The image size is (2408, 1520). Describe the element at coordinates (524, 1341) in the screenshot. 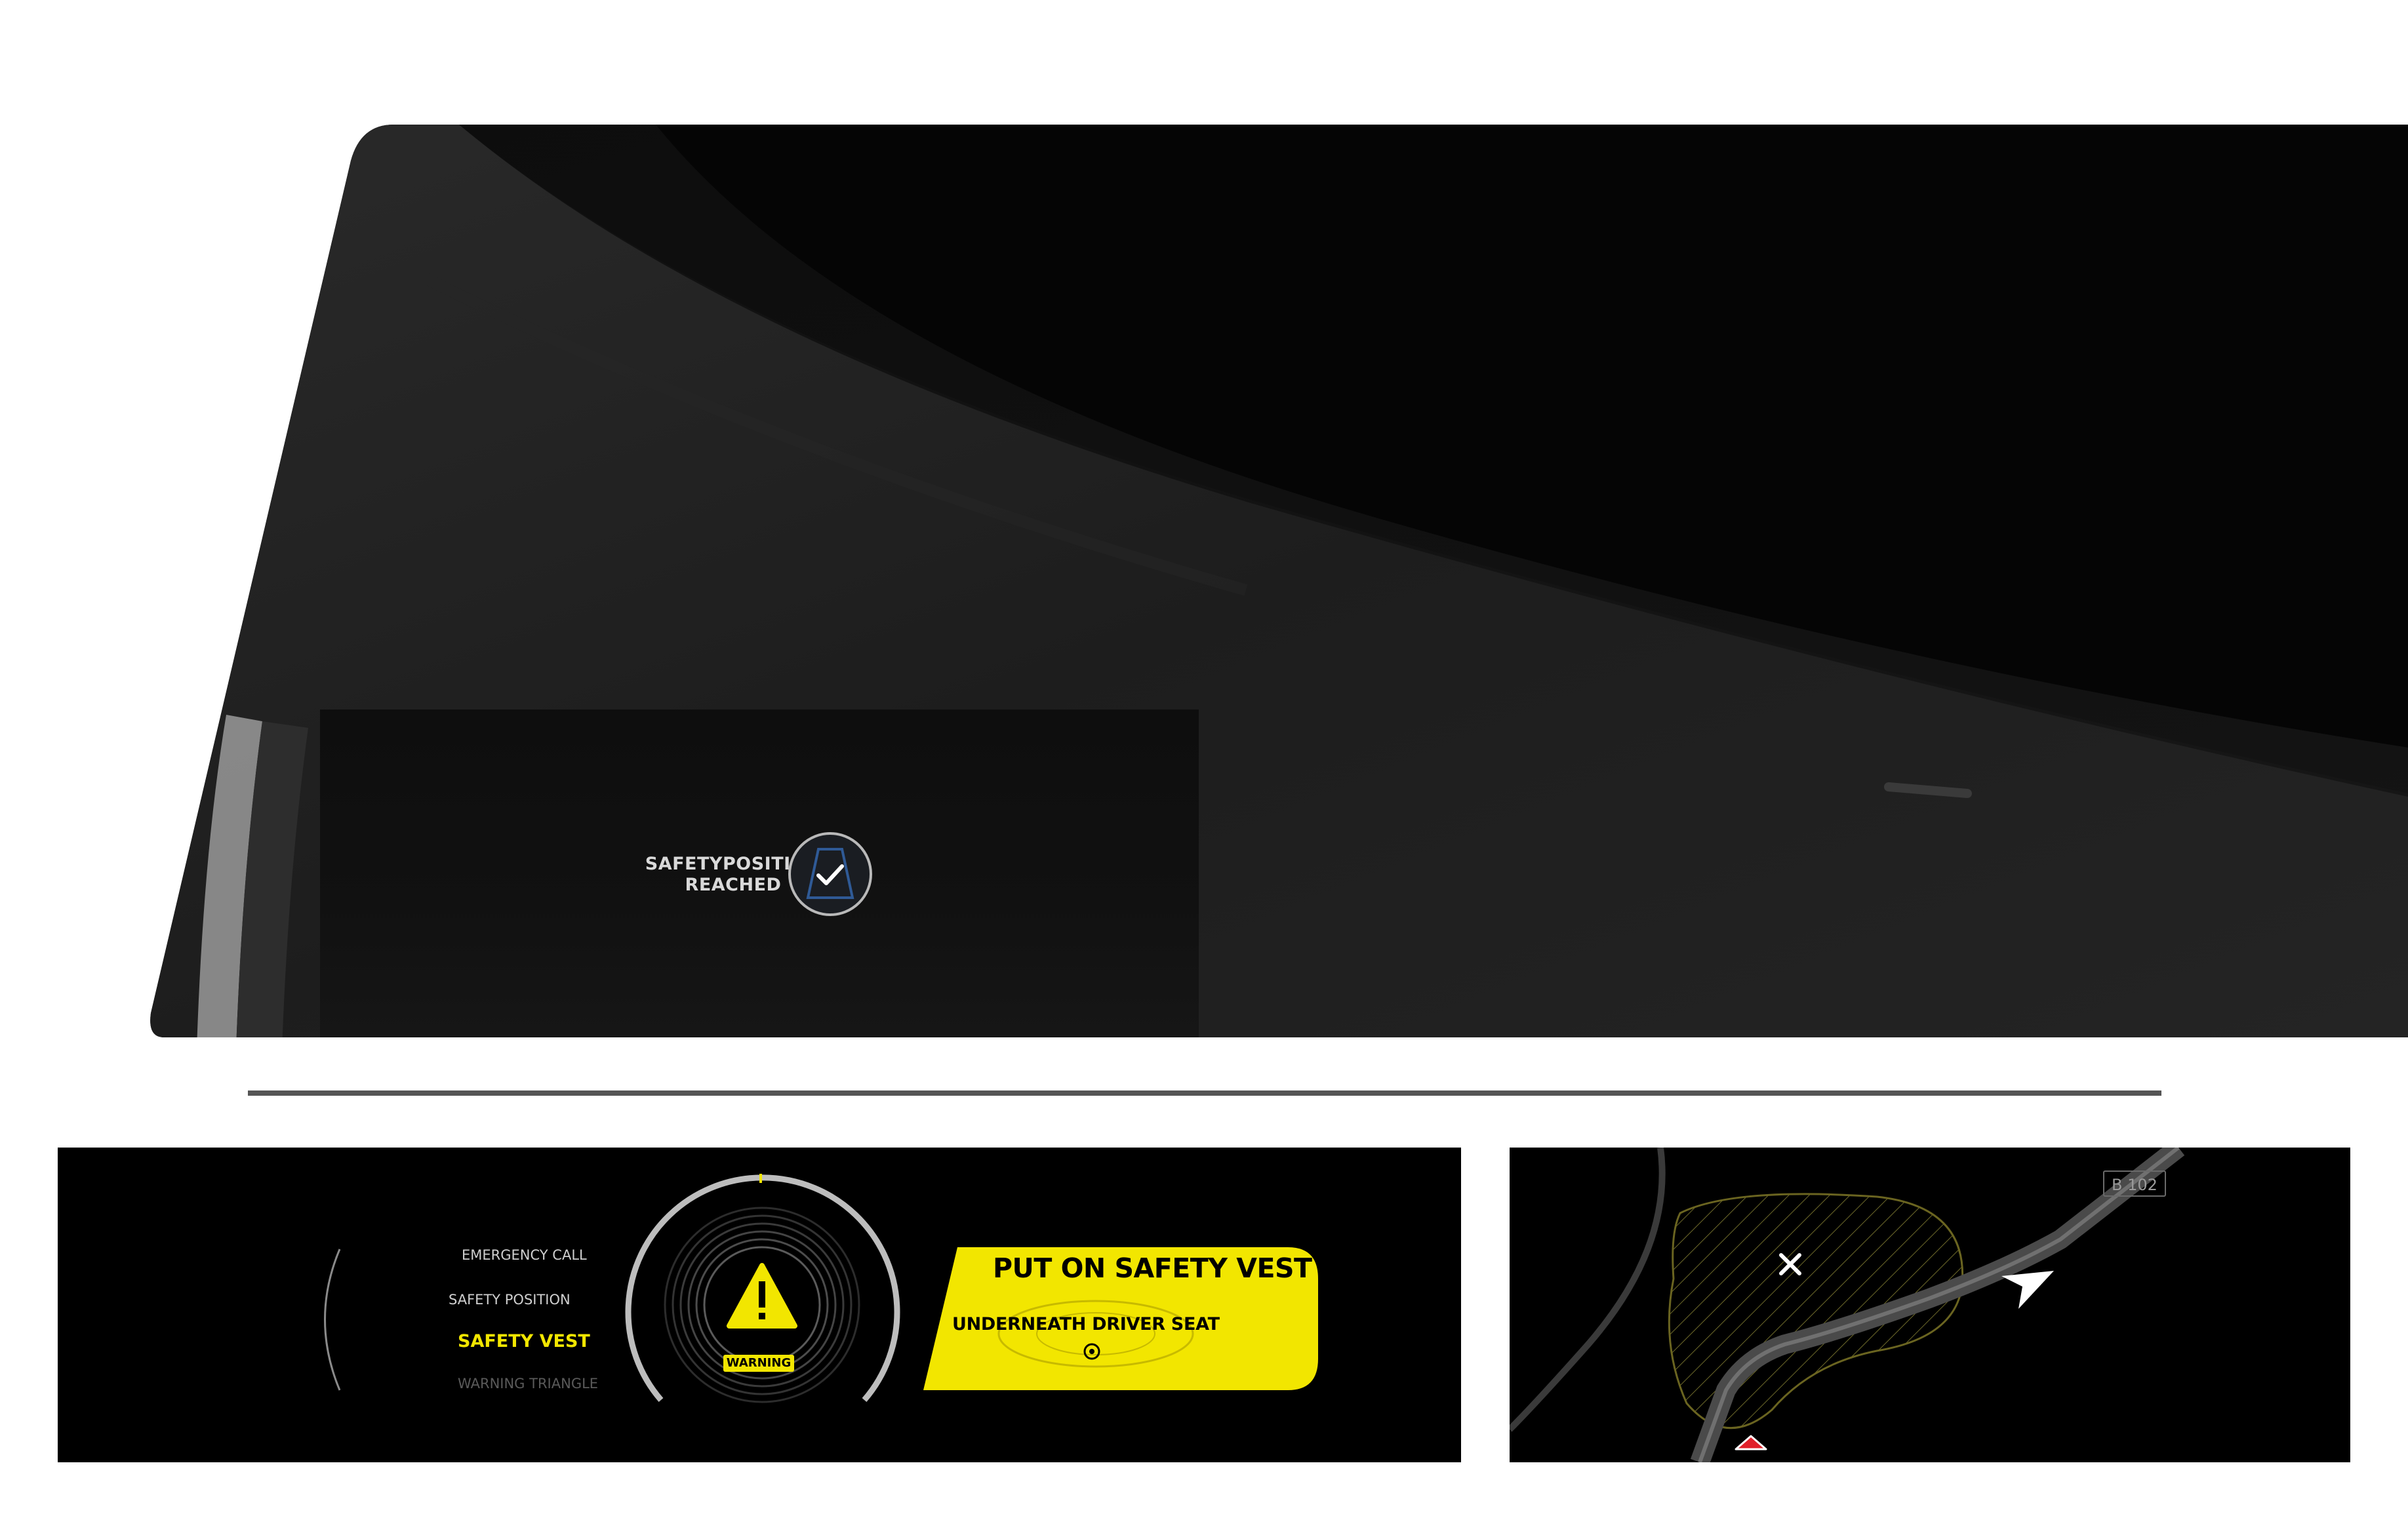

I see `menu-item-safety-vest: SAFETY VEST` at that location.